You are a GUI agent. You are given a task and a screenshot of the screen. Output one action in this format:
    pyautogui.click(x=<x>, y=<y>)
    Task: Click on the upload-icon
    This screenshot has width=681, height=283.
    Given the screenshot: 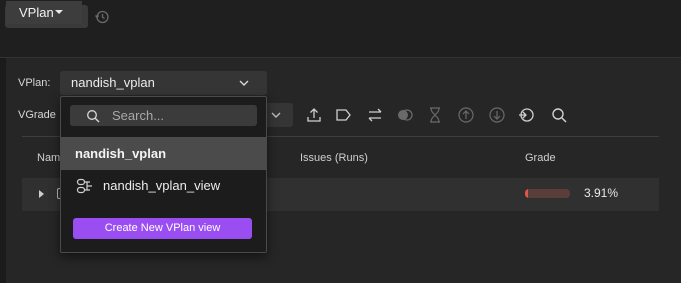 What is the action you would take?
    pyautogui.click(x=314, y=115)
    